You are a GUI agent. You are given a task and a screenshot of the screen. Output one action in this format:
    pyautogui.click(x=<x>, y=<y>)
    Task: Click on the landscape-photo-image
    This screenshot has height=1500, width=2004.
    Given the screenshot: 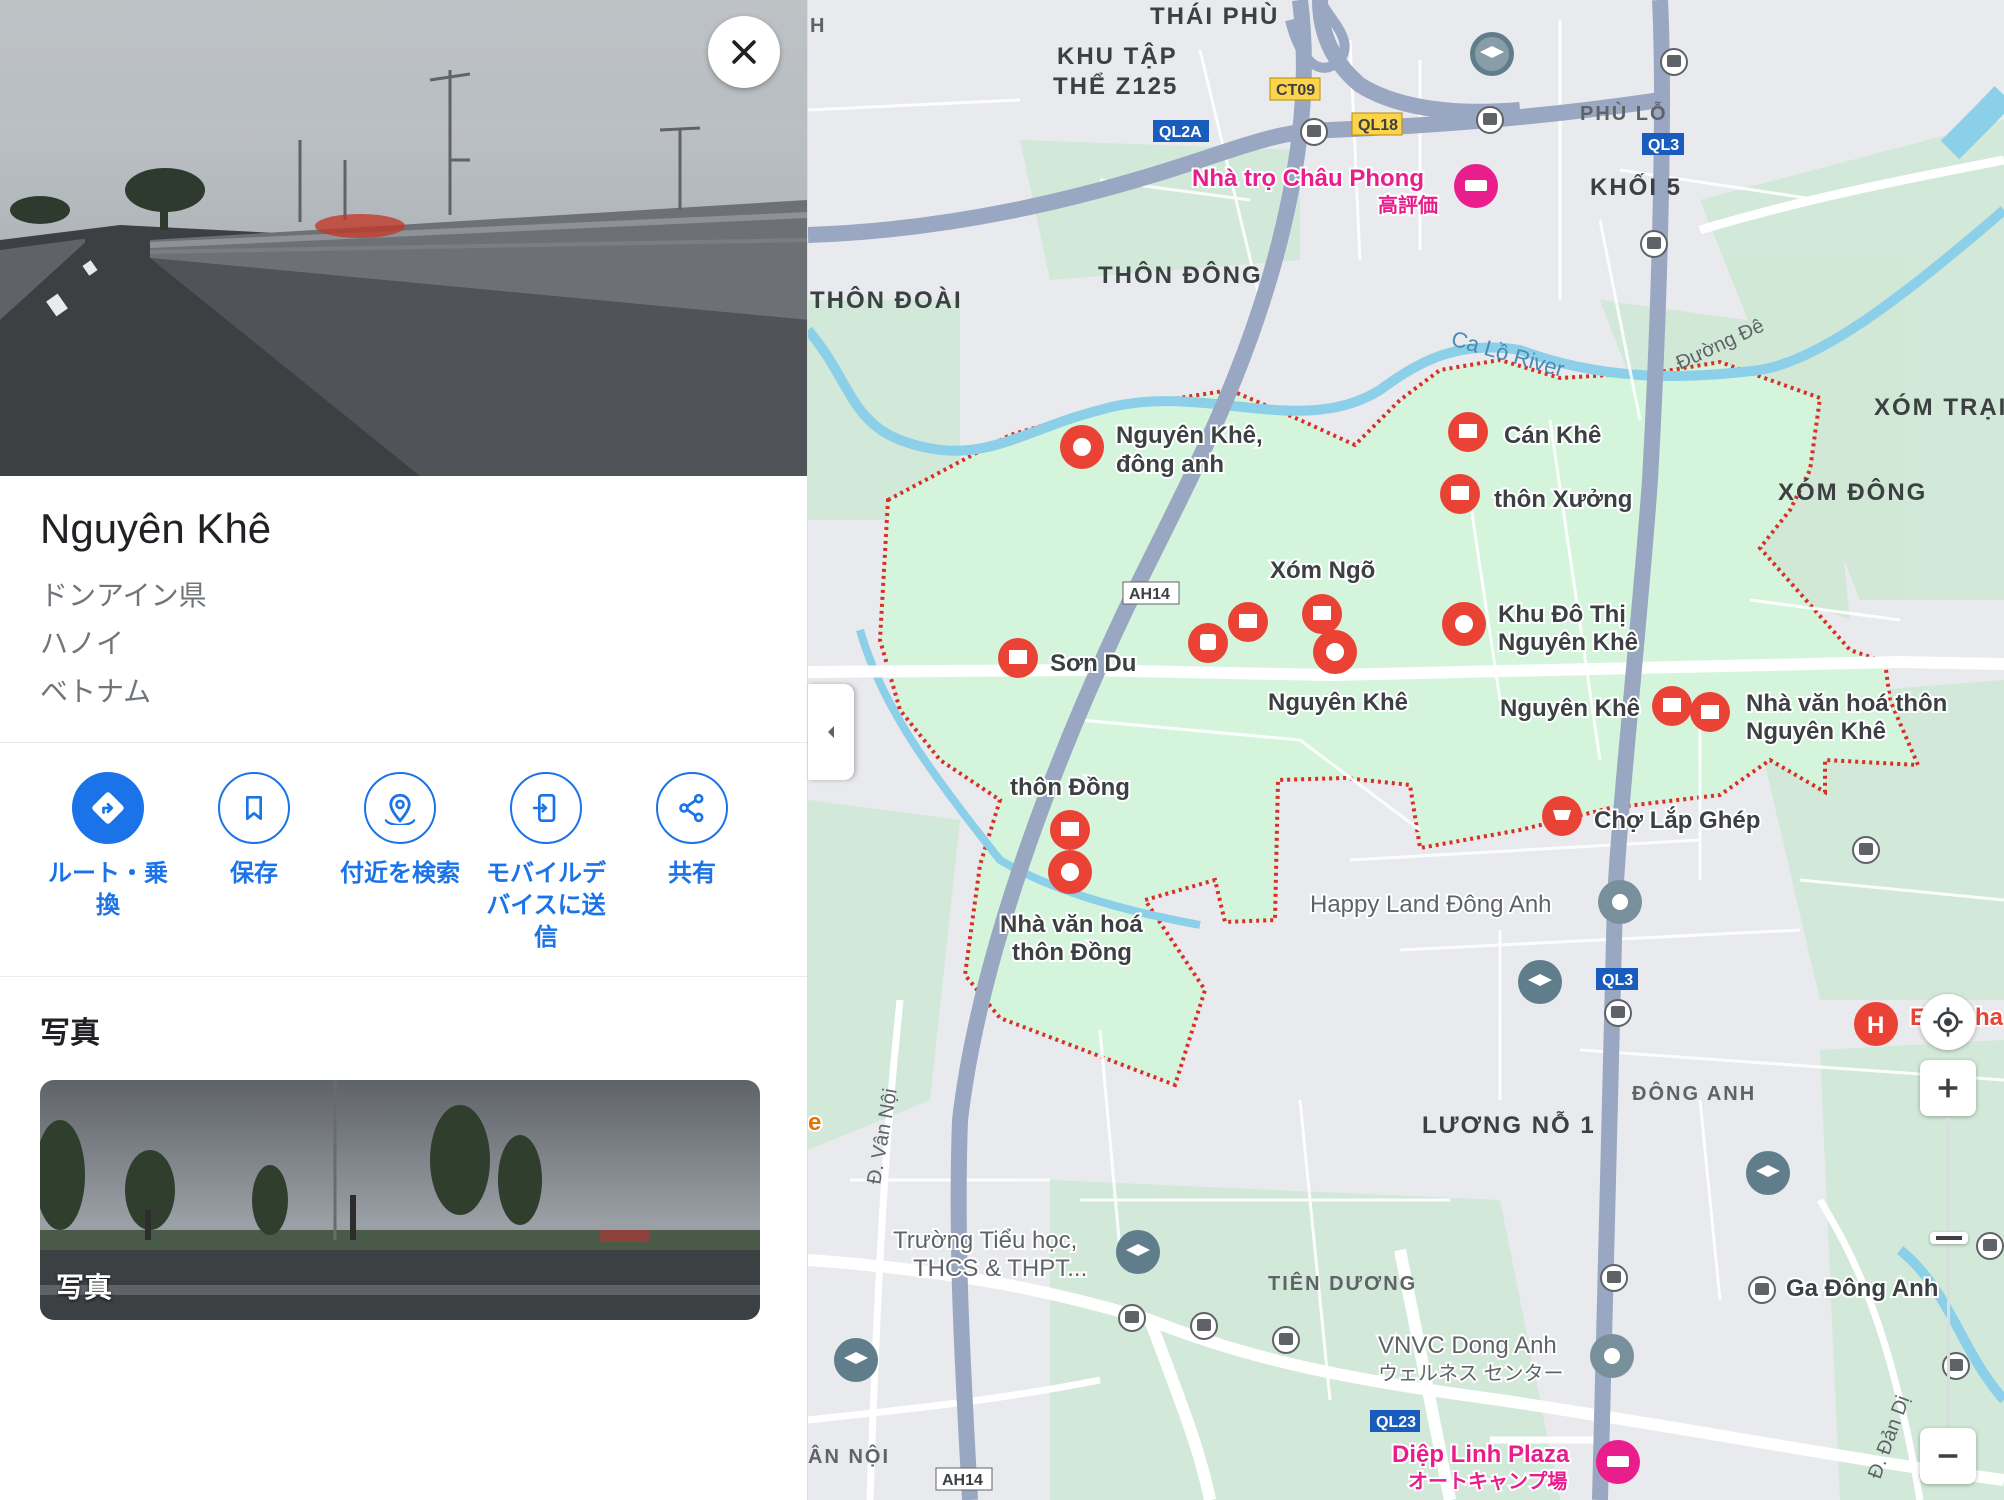 What is the action you would take?
    pyautogui.click(x=400, y=1200)
    